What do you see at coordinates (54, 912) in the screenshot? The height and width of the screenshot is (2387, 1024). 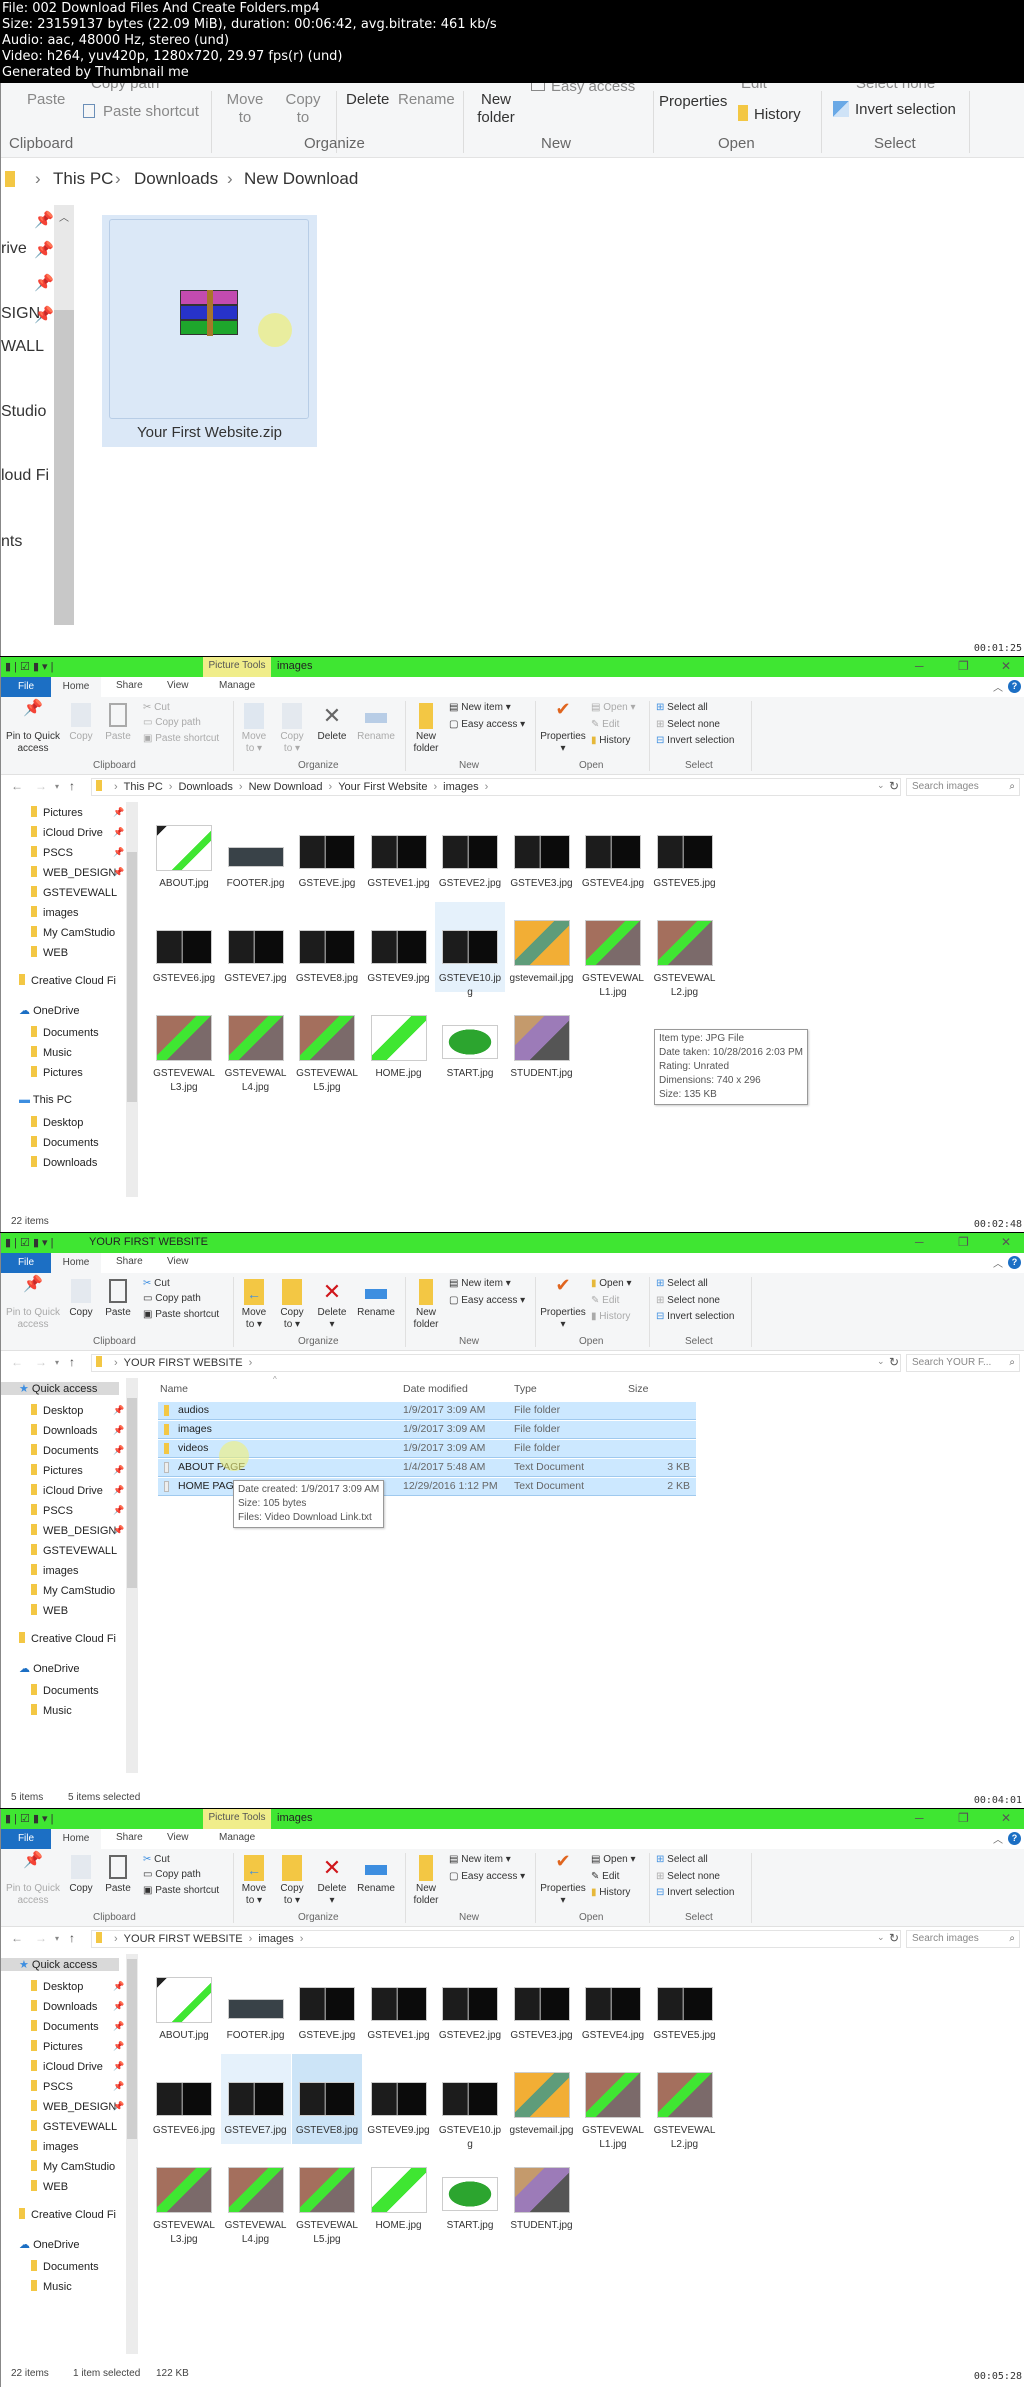 I see `nav-item: images` at bounding box center [54, 912].